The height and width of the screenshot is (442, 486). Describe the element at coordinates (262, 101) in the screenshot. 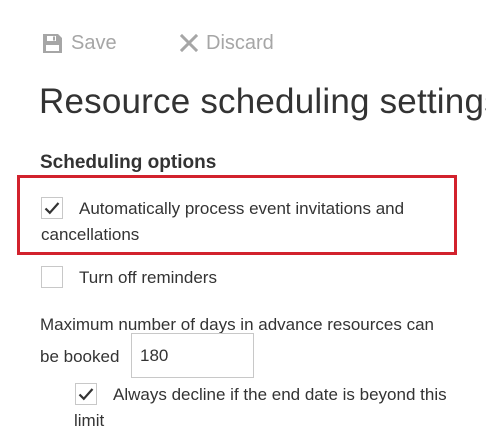

I see `page-title: Resource scheduling settings` at that location.